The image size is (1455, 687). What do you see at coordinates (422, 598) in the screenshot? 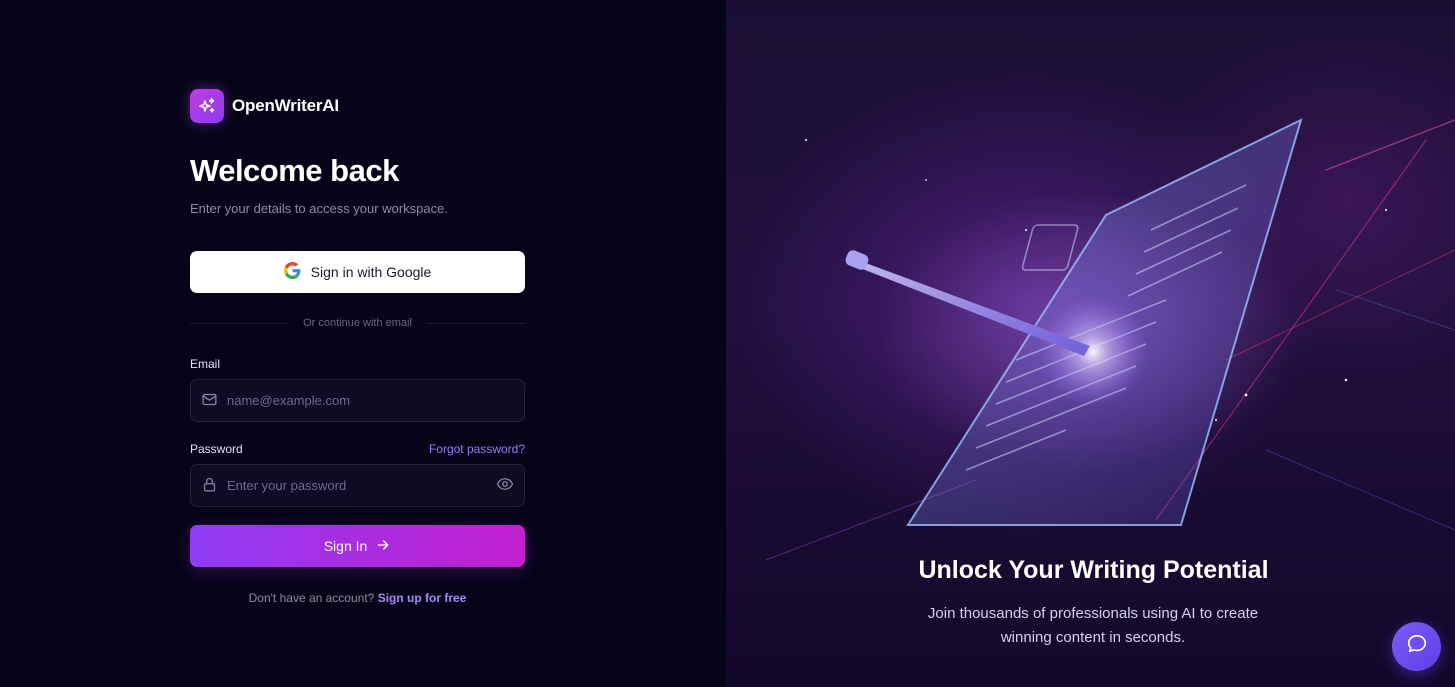
I see `signup-link: Sign up for free` at bounding box center [422, 598].